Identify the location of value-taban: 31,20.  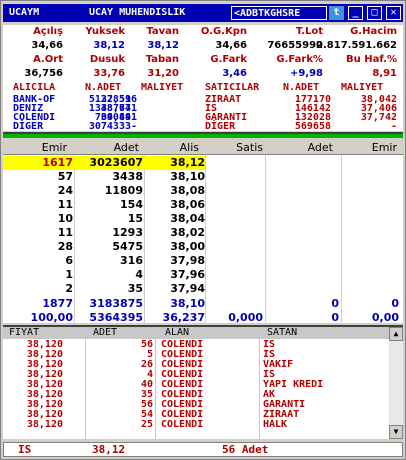
(163, 73).